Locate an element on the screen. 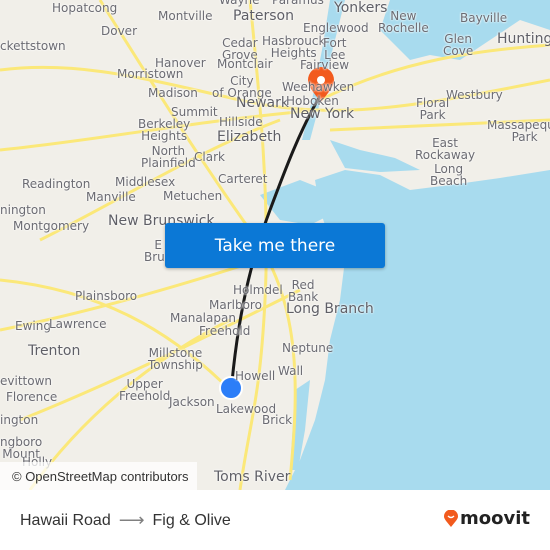 The width and height of the screenshot is (550, 550). route-summary: Hawaii Road ⟶ Fig & Olive is located at coordinates (125, 520).